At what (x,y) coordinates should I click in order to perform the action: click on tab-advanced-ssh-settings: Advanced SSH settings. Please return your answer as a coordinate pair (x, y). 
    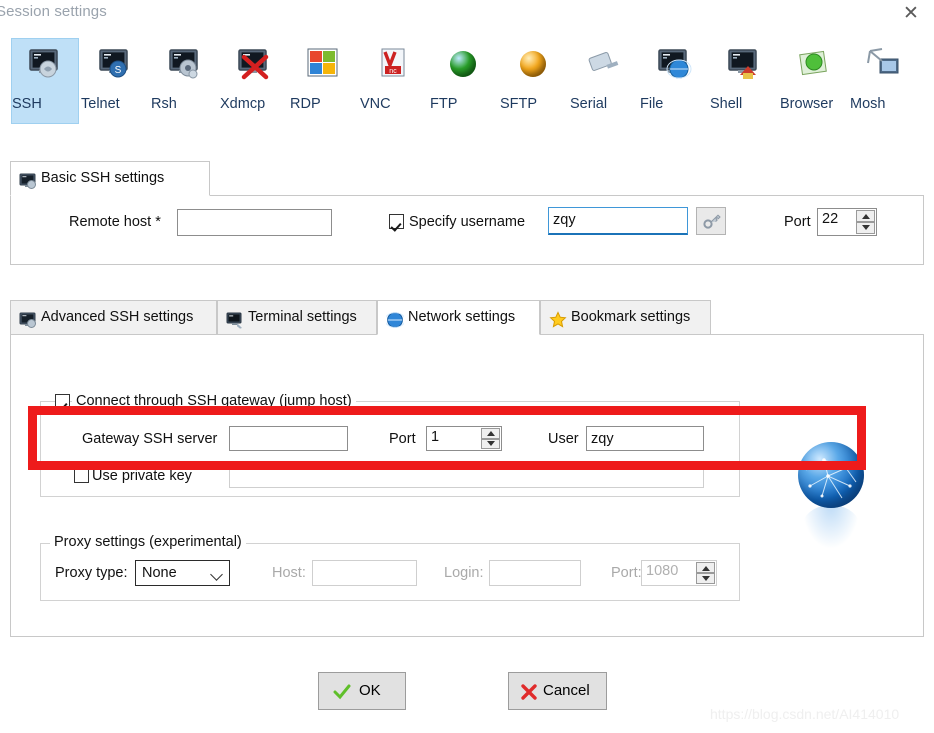
    Looking at the image, I should click on (113, 317).